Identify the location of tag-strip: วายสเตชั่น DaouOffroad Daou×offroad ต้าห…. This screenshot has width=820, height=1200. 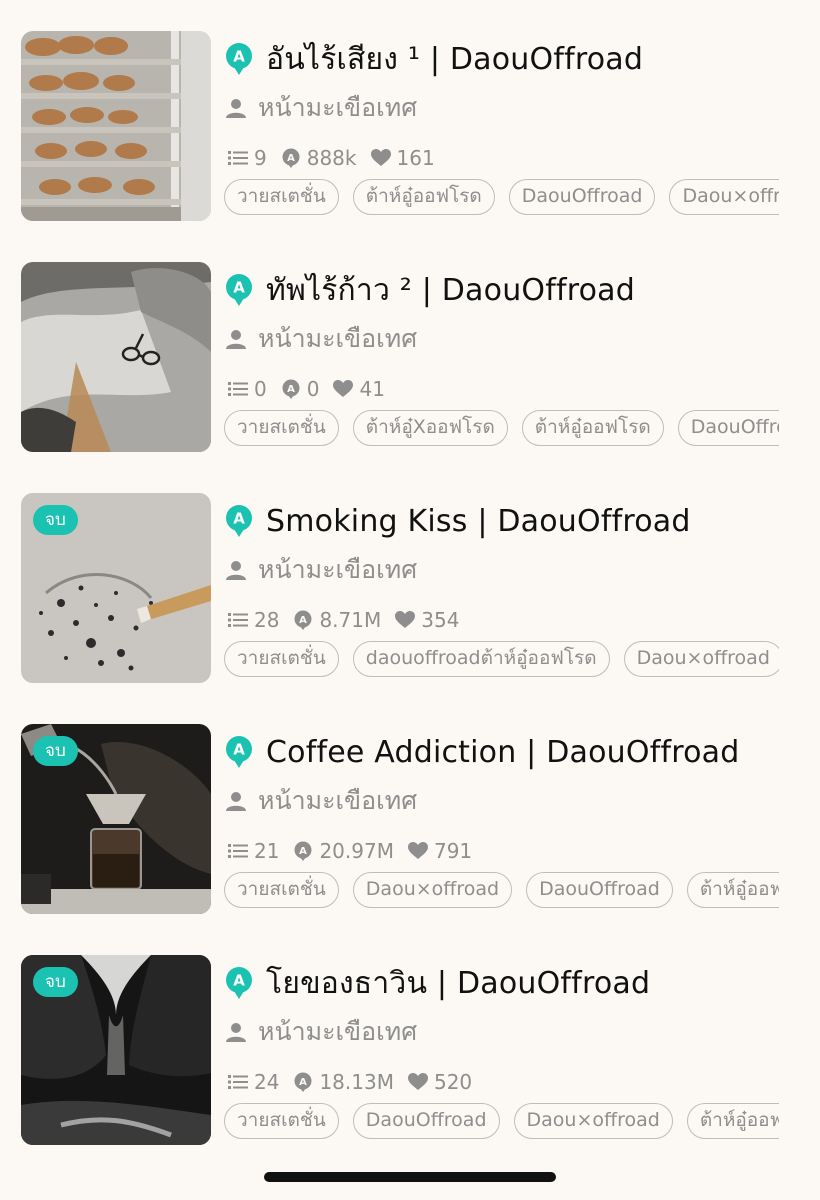
(501, 1123).